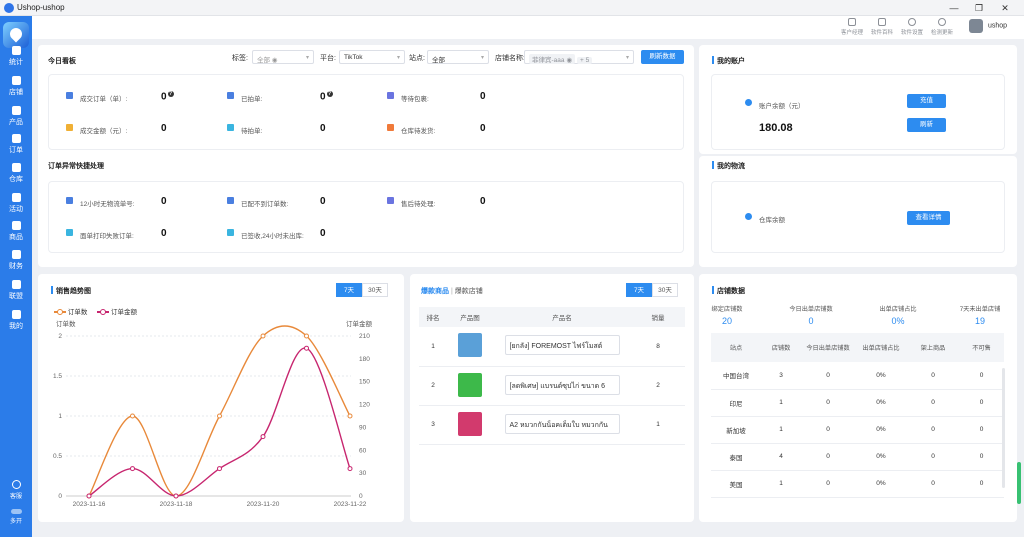  I want to click on kpi-label: 绑定店铺数, so click(727, 309).